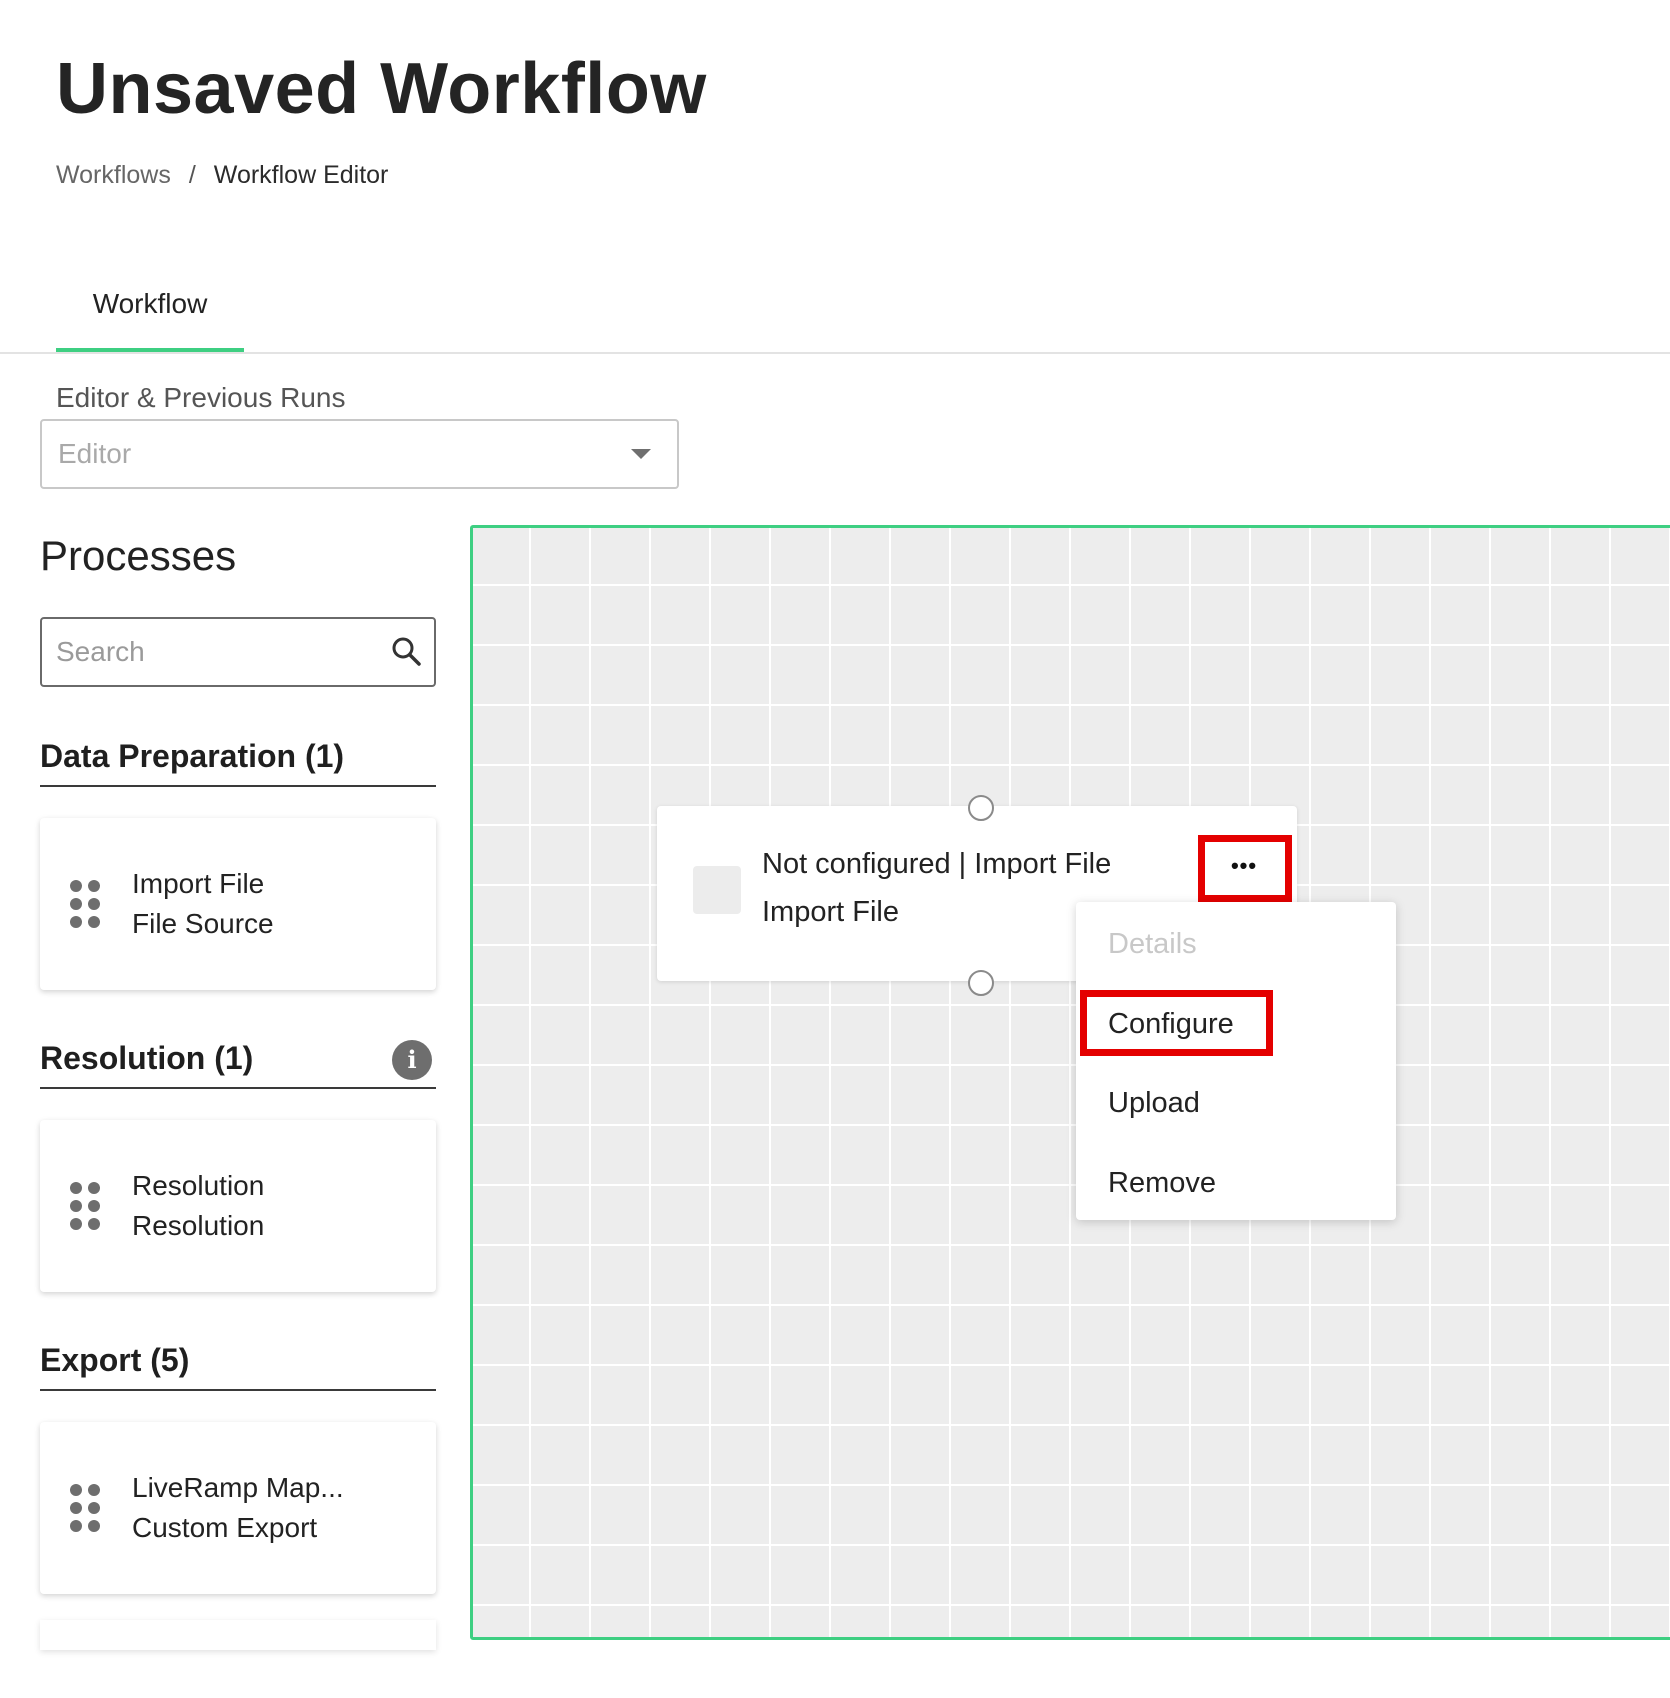 Image resolution: width=1670 pixels, height=1698 pixels. What do you see at coordinates (113, 175) in the screenshot?
I see `breadcrumb-workflows-link: Workflows` at bounding box center [113, 175].